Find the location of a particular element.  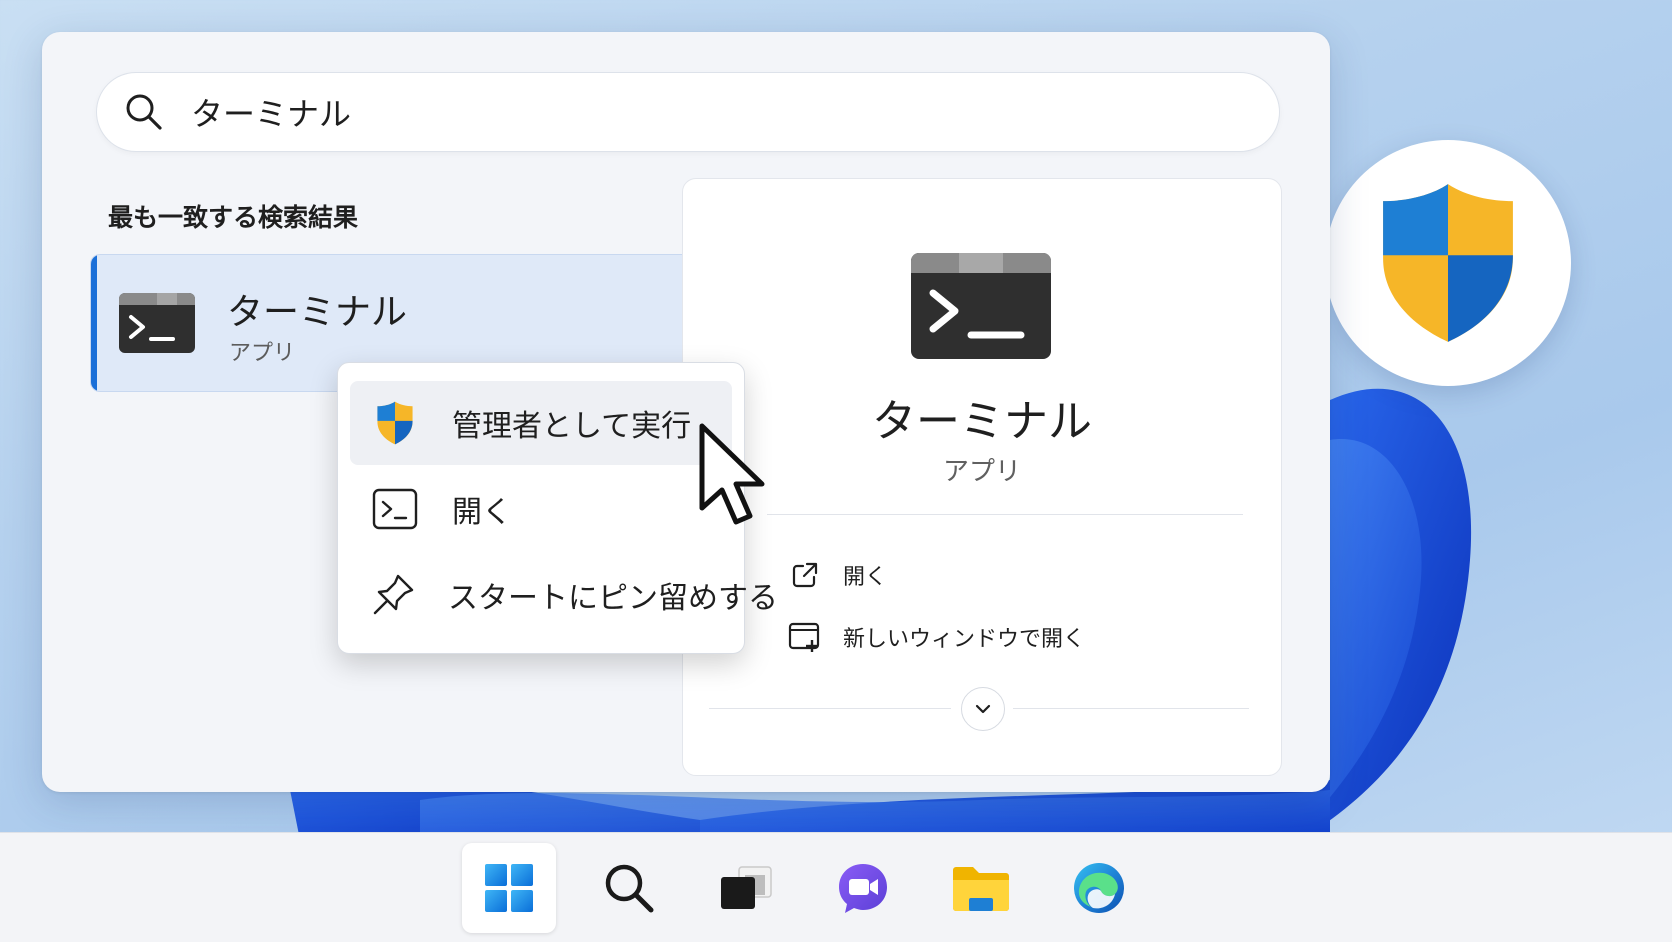

taskbar-search-button is located at coordinates (629, 888).